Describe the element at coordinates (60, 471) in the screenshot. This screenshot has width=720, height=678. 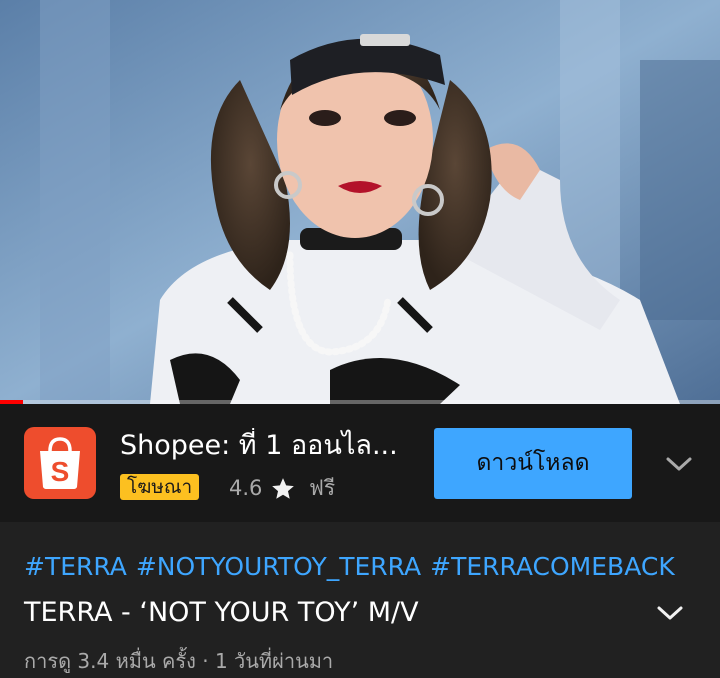
I see `shopee-logo-letter: S` at that location.